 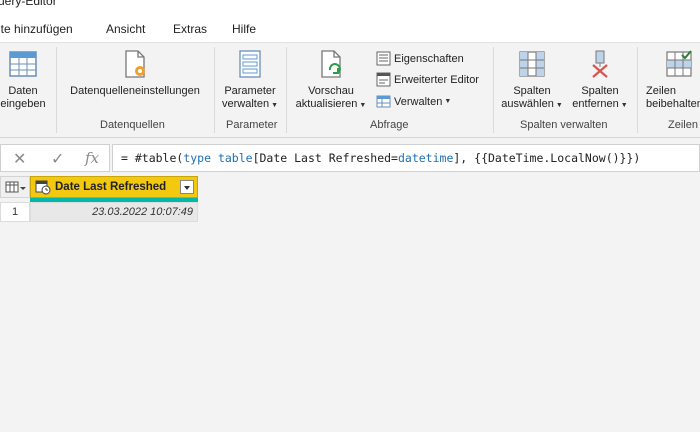 I want to click on remove-columns-icon, so click(x=600, y=64).